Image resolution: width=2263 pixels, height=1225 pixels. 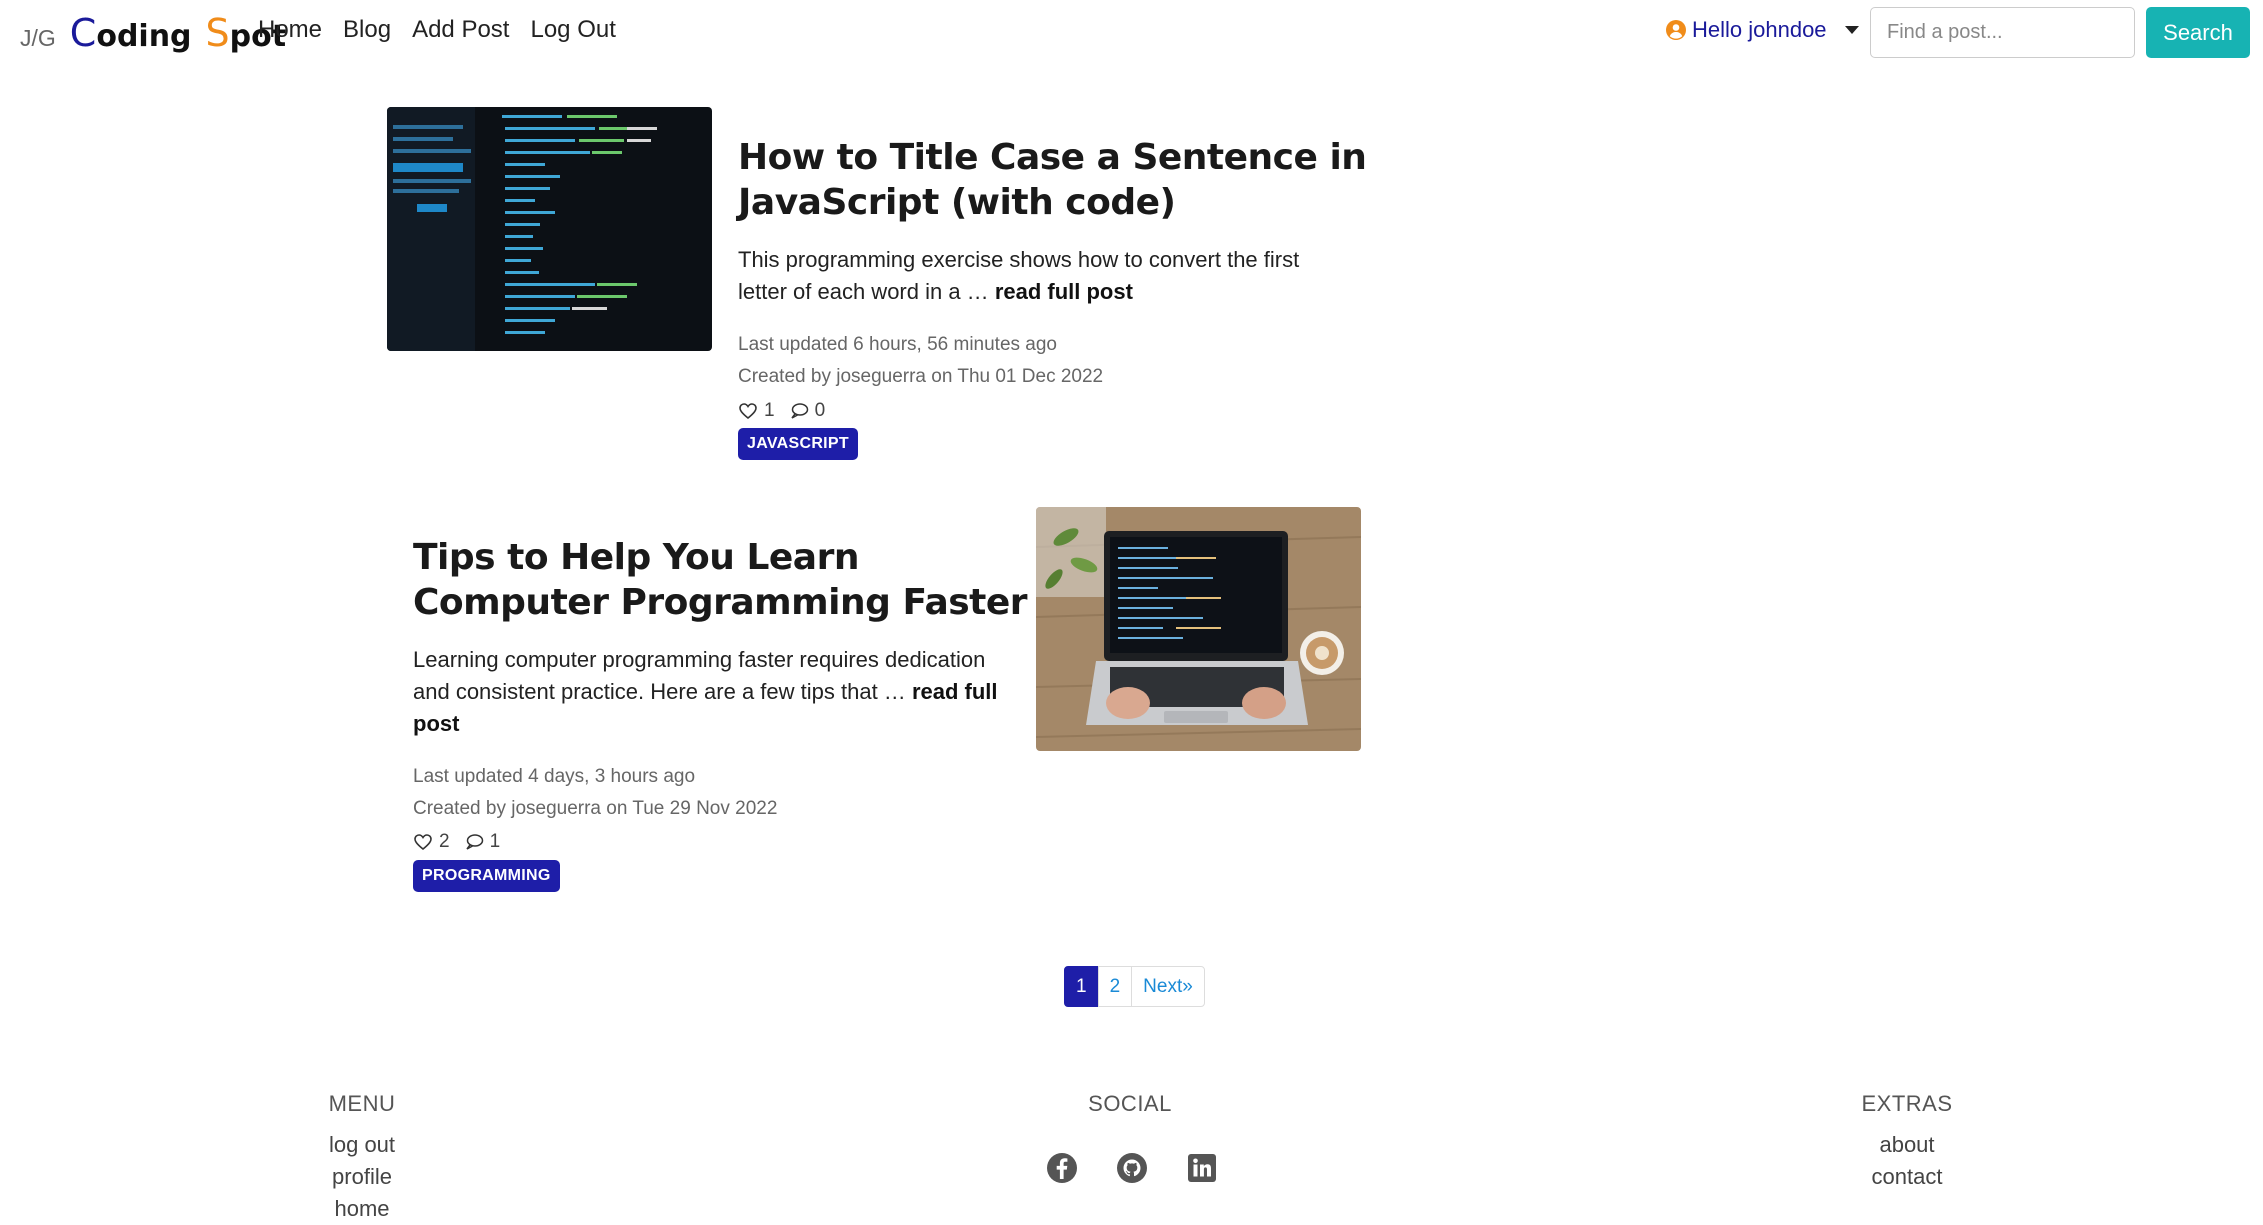 I want to click on post-counts: 1 0, so click(x=788, y=411).